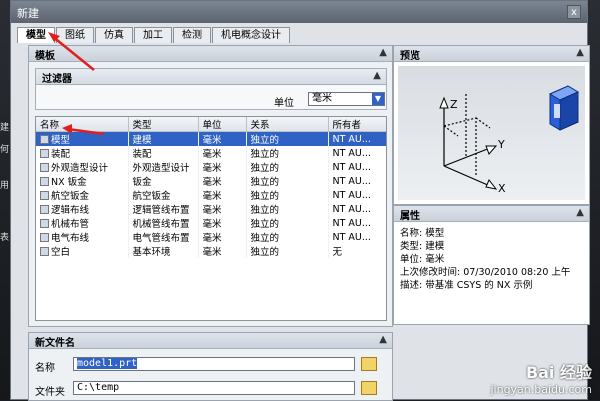 The width and height of the screenshot is (600, 401). What do you see at coordinates (211, 251) in the screenshot?
I see `table-row: 空白 基本环境 毫米 独立的 无` at bounding box center [211, 251].